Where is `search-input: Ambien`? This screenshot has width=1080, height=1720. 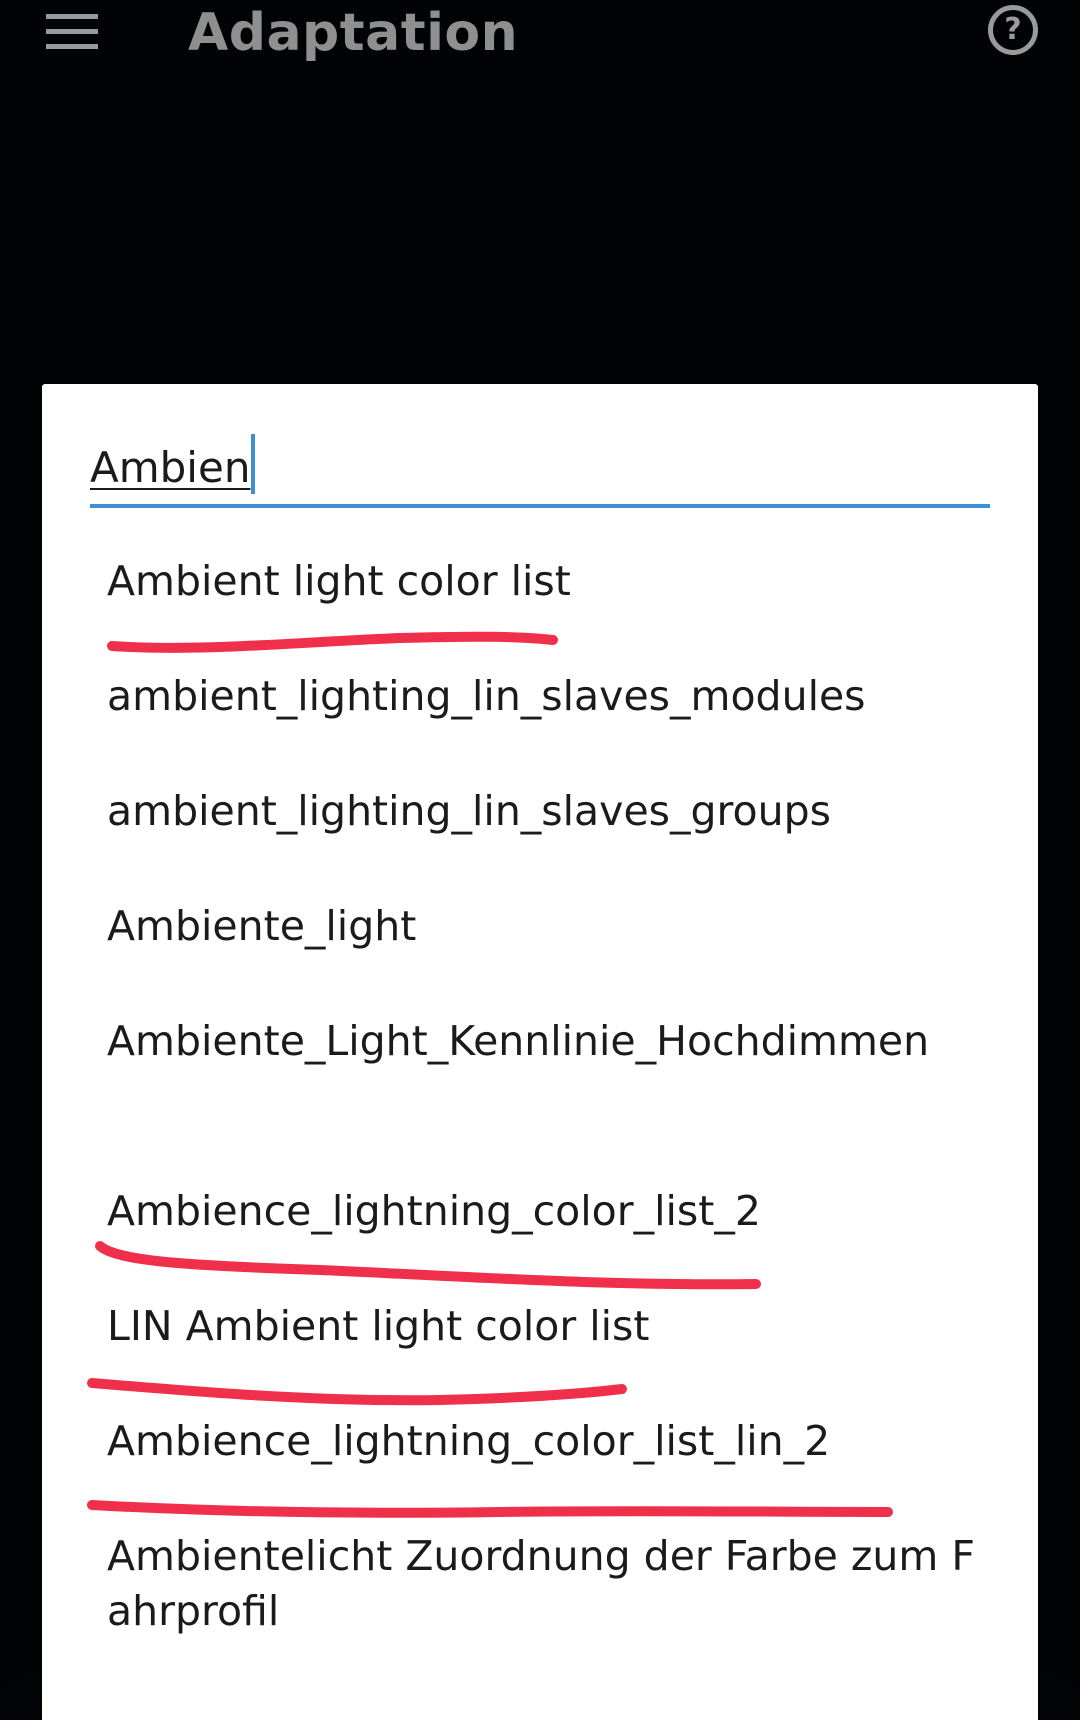 search-input: Ambien is located at coordinates (173, 467).